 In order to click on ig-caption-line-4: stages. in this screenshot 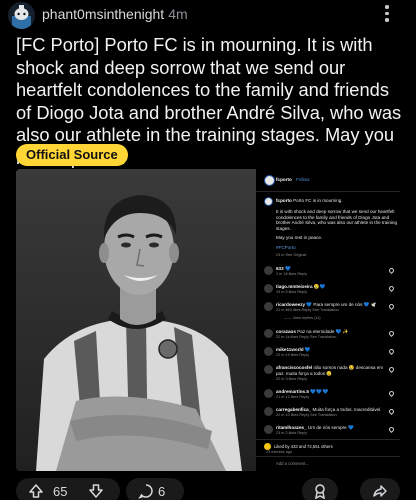, I will do `click(283, 228)`.